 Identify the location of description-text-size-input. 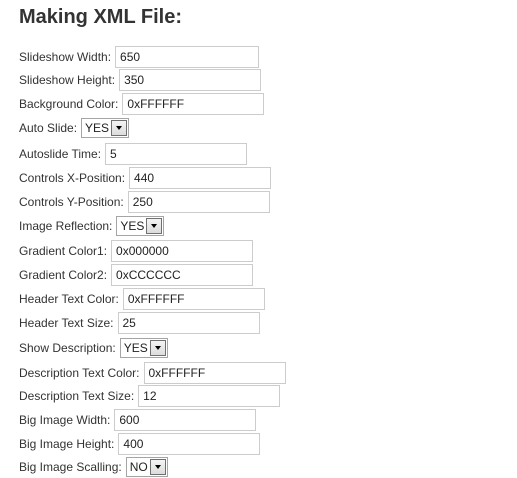
(209, 396).